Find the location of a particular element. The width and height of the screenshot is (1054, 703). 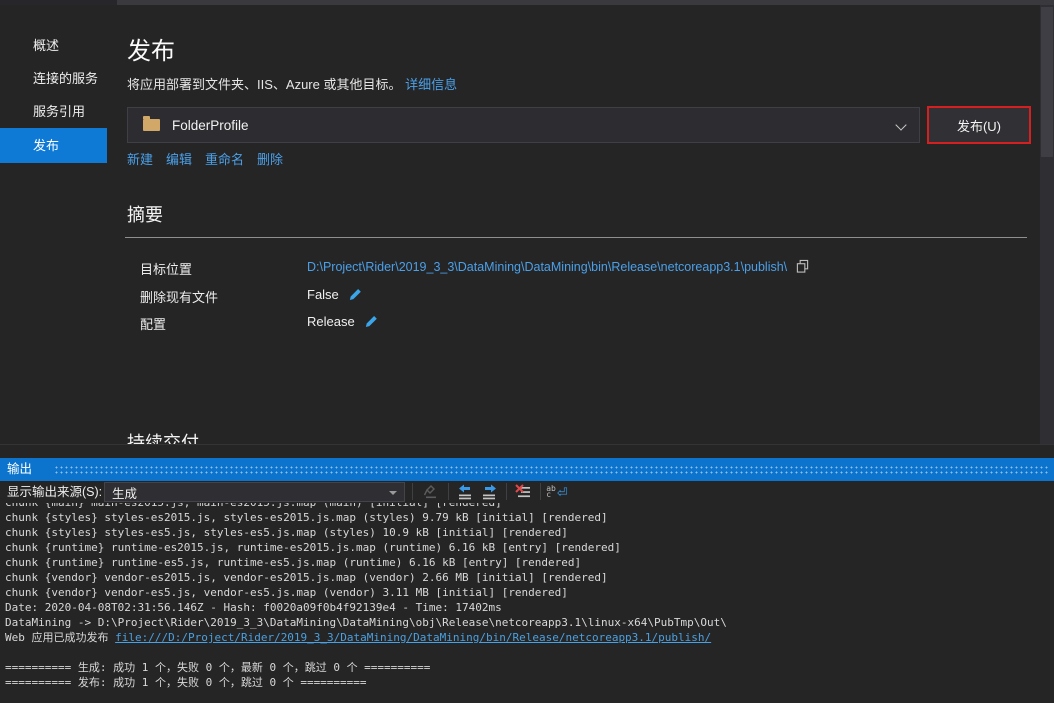

console-text: Web 应用已成功发布 is located at coordinates (60, 637).